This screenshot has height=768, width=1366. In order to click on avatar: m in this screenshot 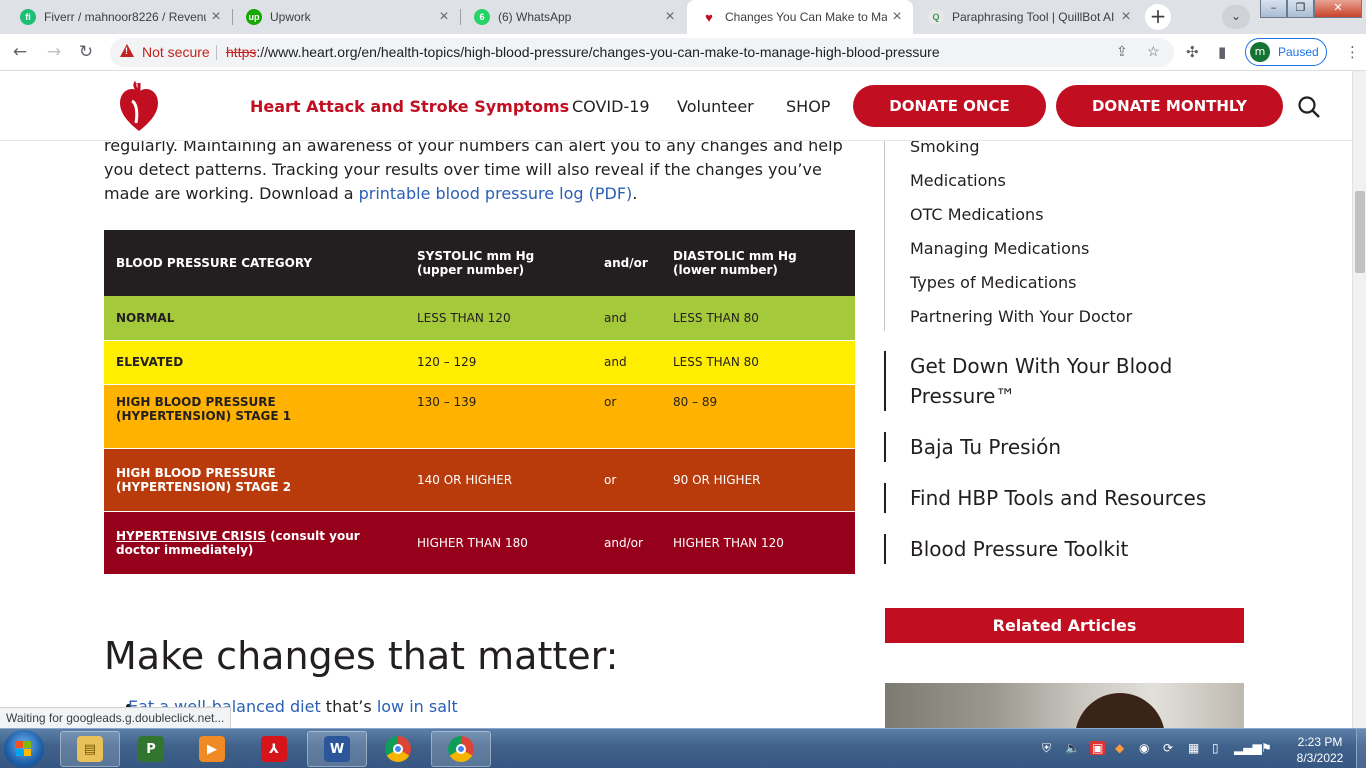, I will do `click(1260, 52)`.